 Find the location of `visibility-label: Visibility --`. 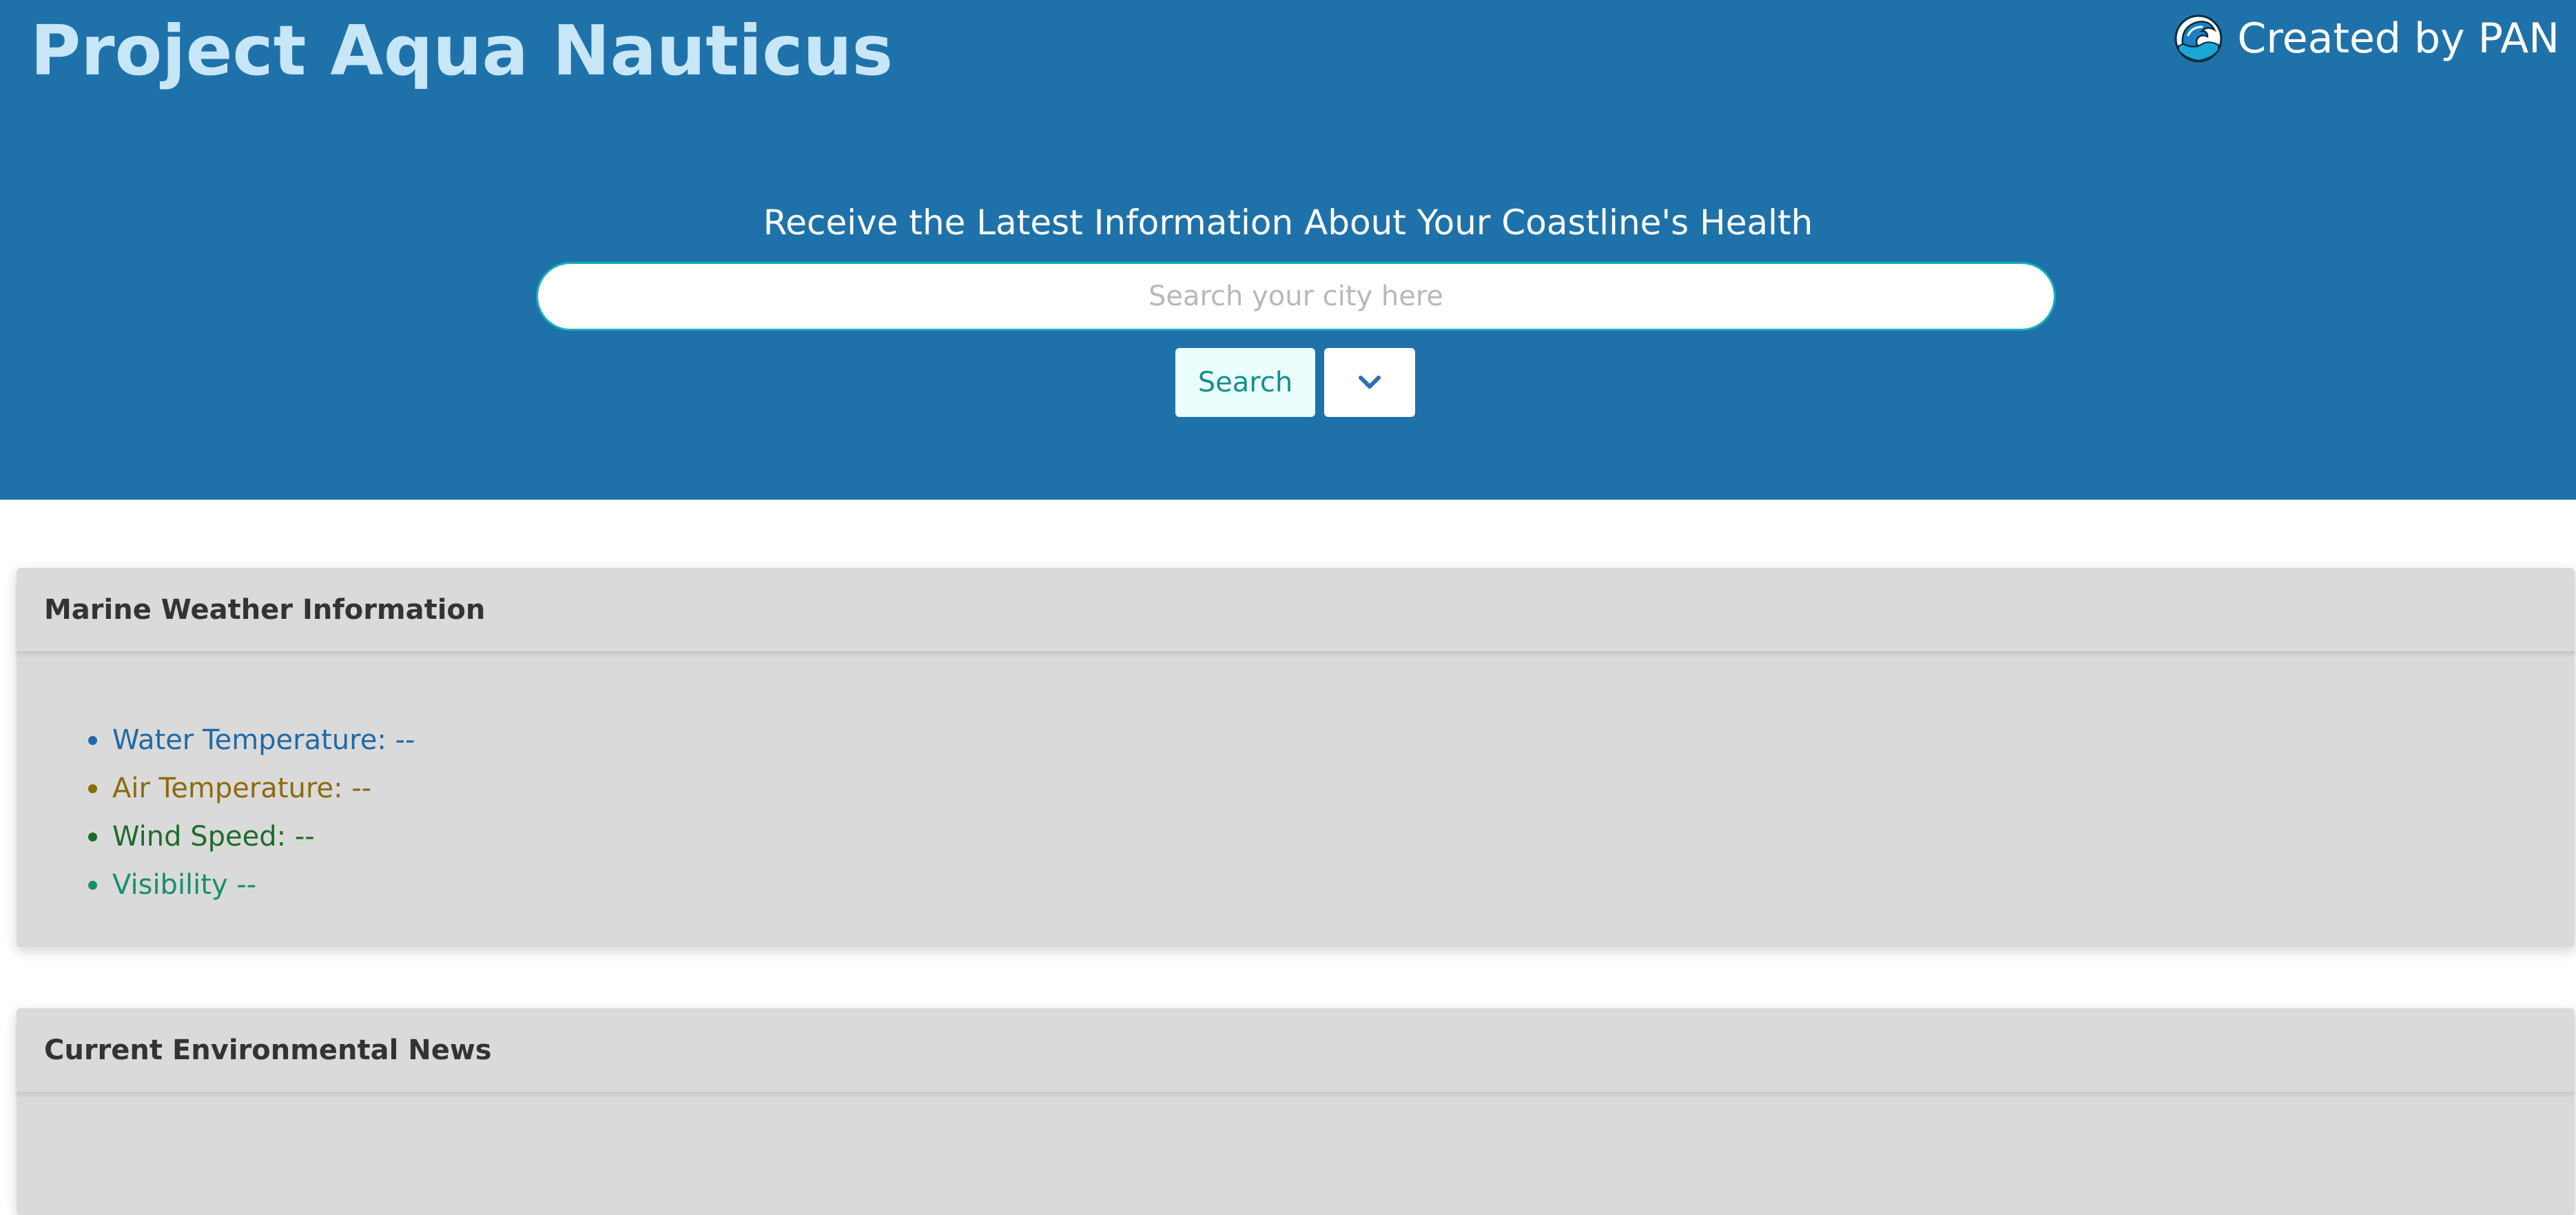

visibility-label: Visibility -- is located at coordinates (184, 885).